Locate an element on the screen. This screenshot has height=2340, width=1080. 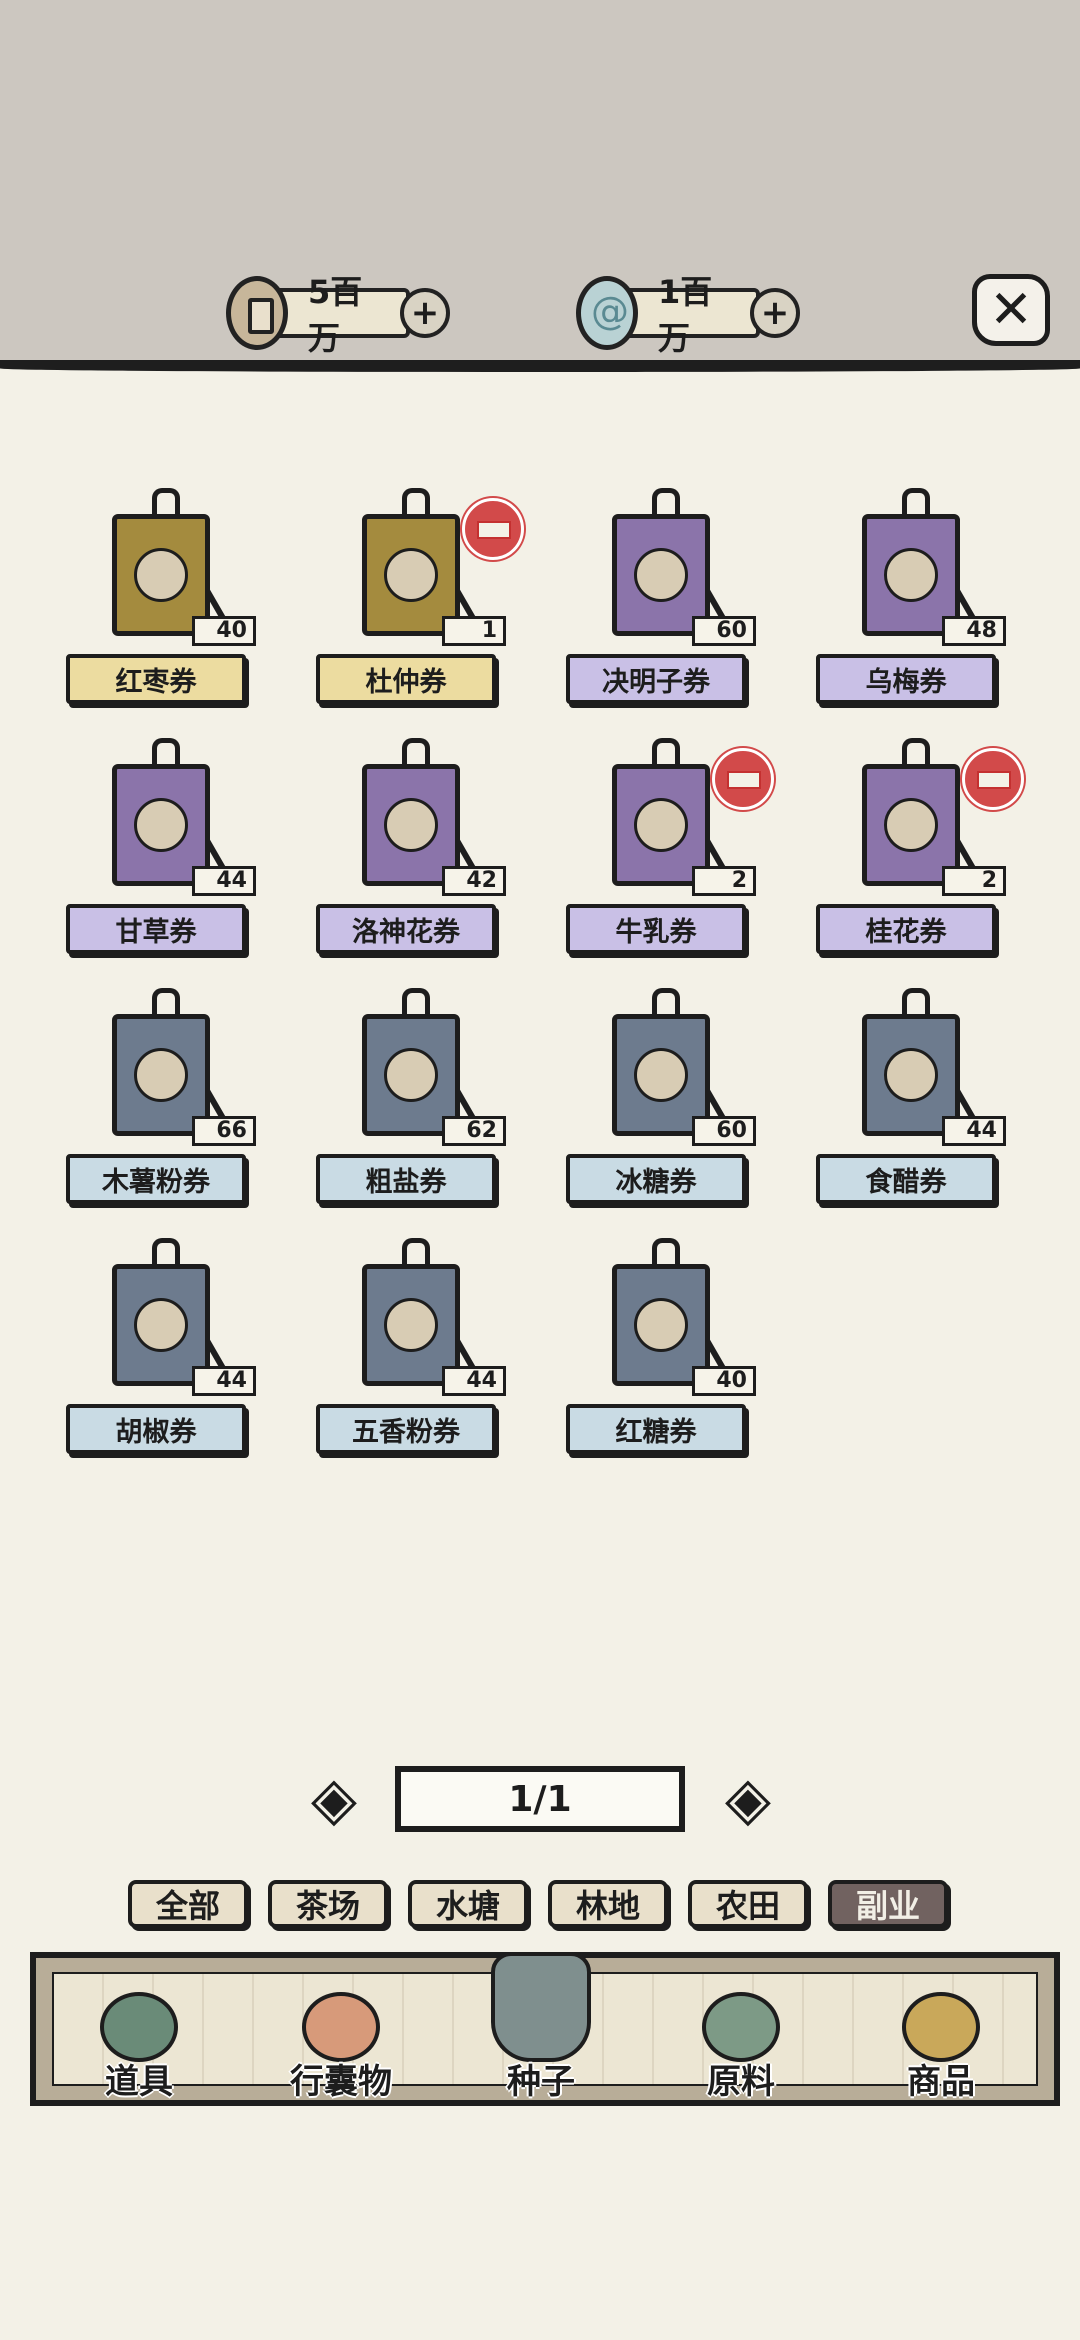
item-label: 胡椒券 is located at coordinates (156, 1429).